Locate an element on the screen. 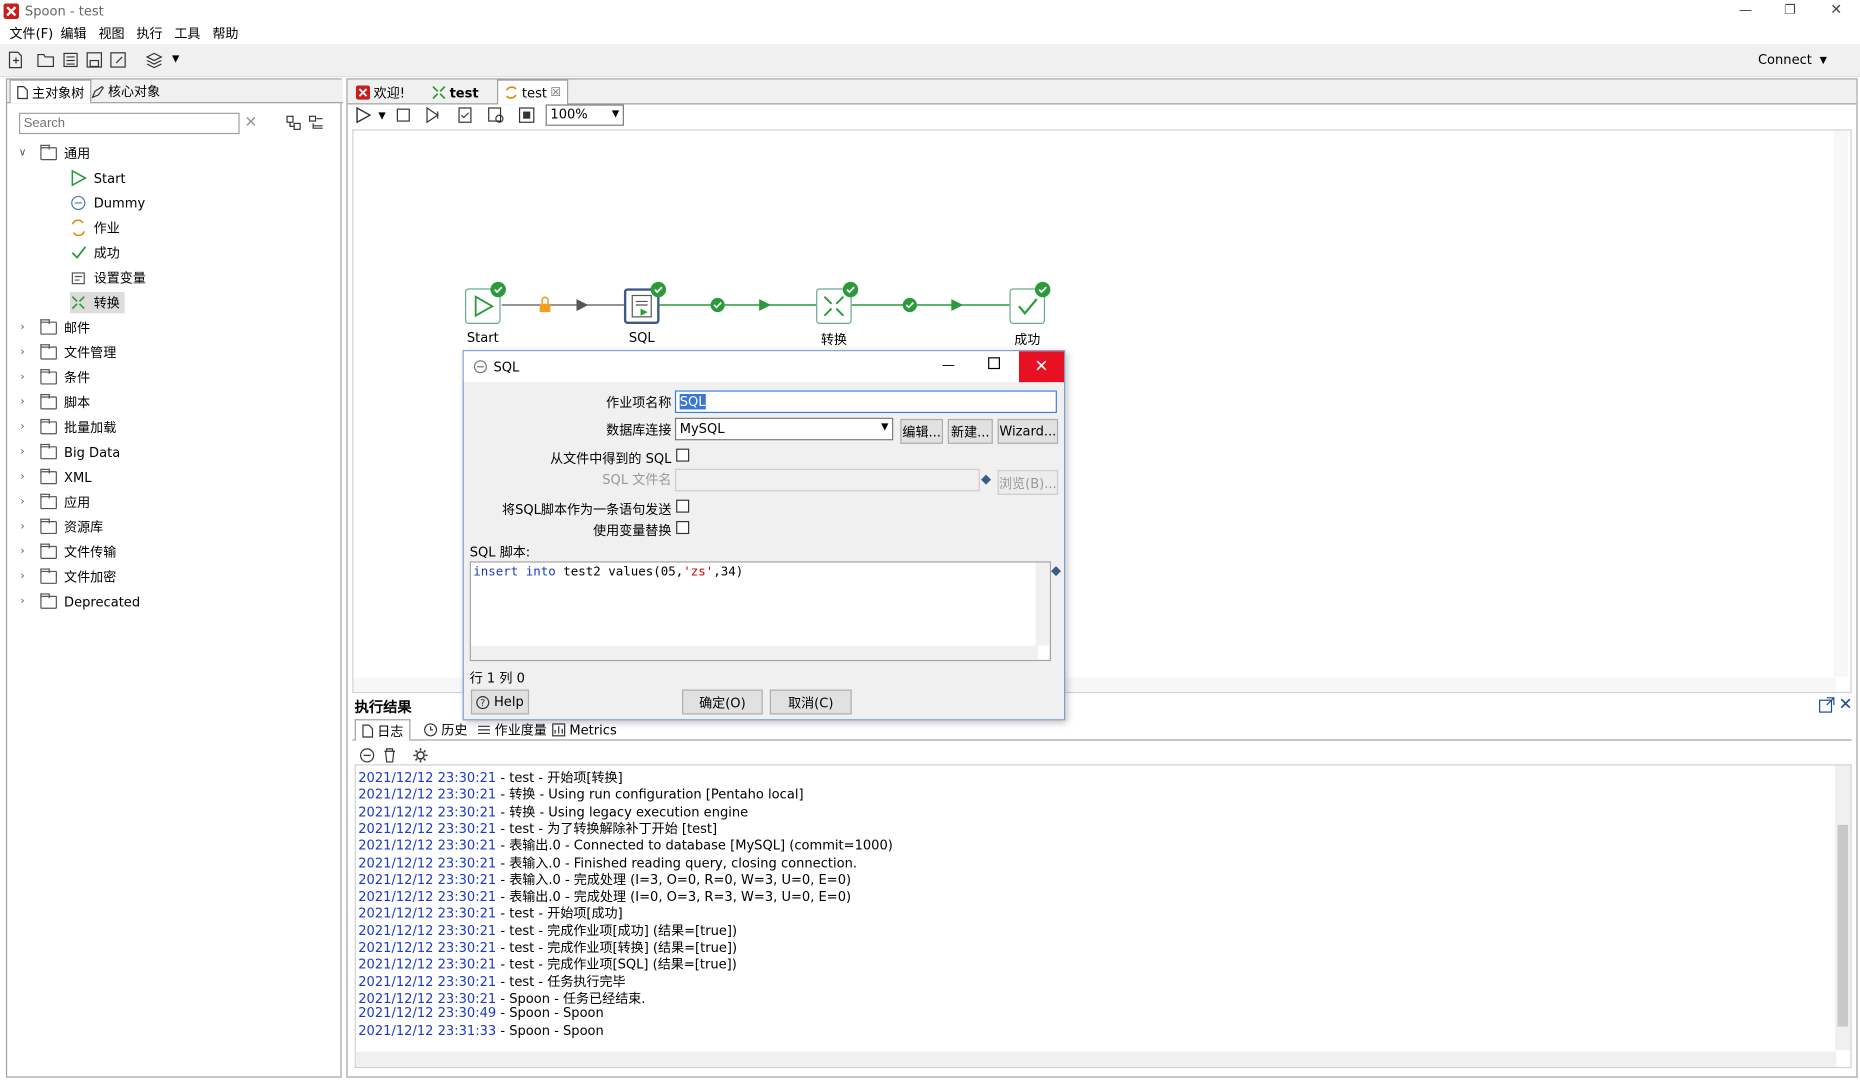  save-icon is located at coordinates (94, 60).